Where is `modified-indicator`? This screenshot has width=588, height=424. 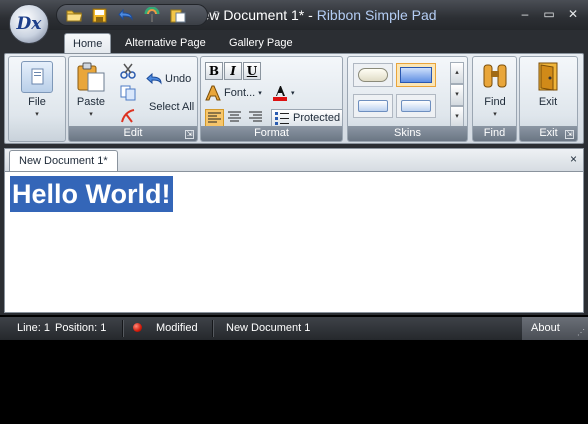
modified-indicator is located at coordinates (137, 328).